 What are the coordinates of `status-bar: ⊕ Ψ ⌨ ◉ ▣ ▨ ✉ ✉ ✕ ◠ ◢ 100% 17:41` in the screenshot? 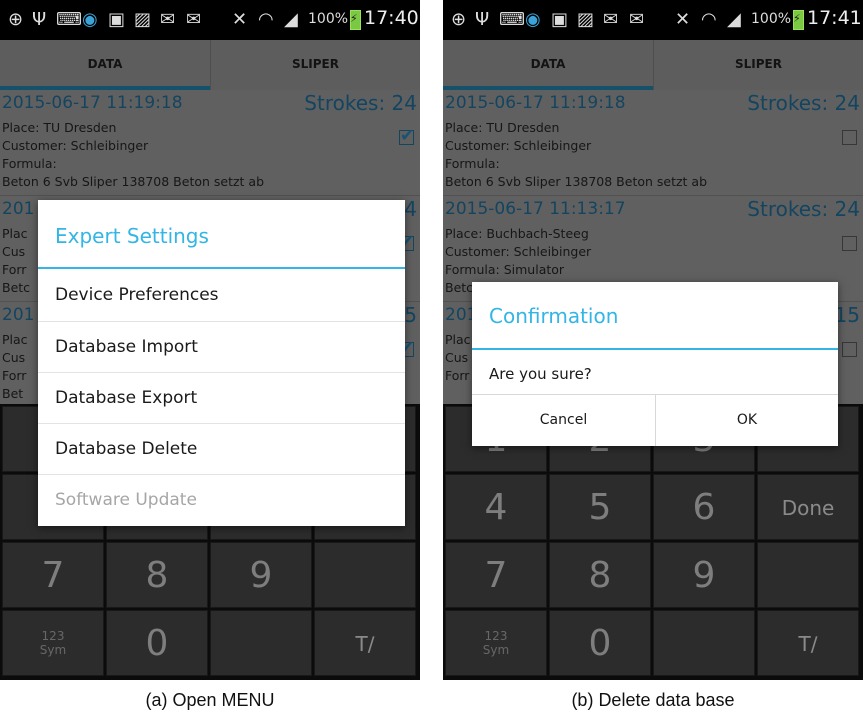 It's located at (653, 20).